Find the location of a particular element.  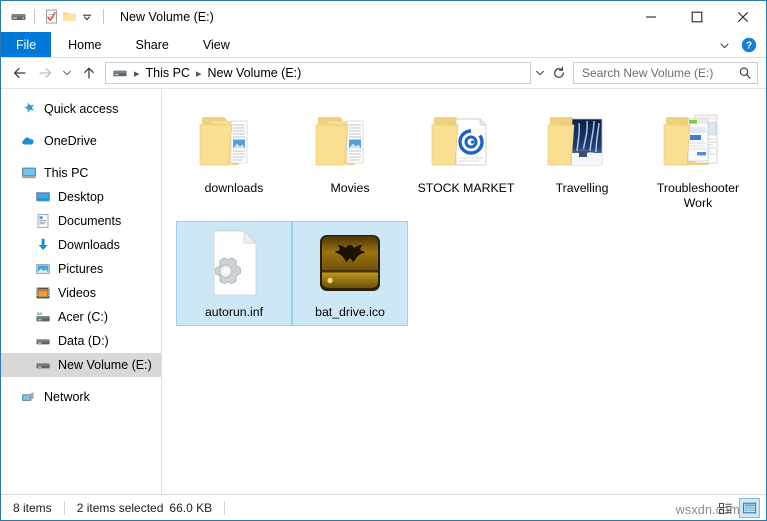

file-label: STOCK MARKET is located at coordinates (466, 188).